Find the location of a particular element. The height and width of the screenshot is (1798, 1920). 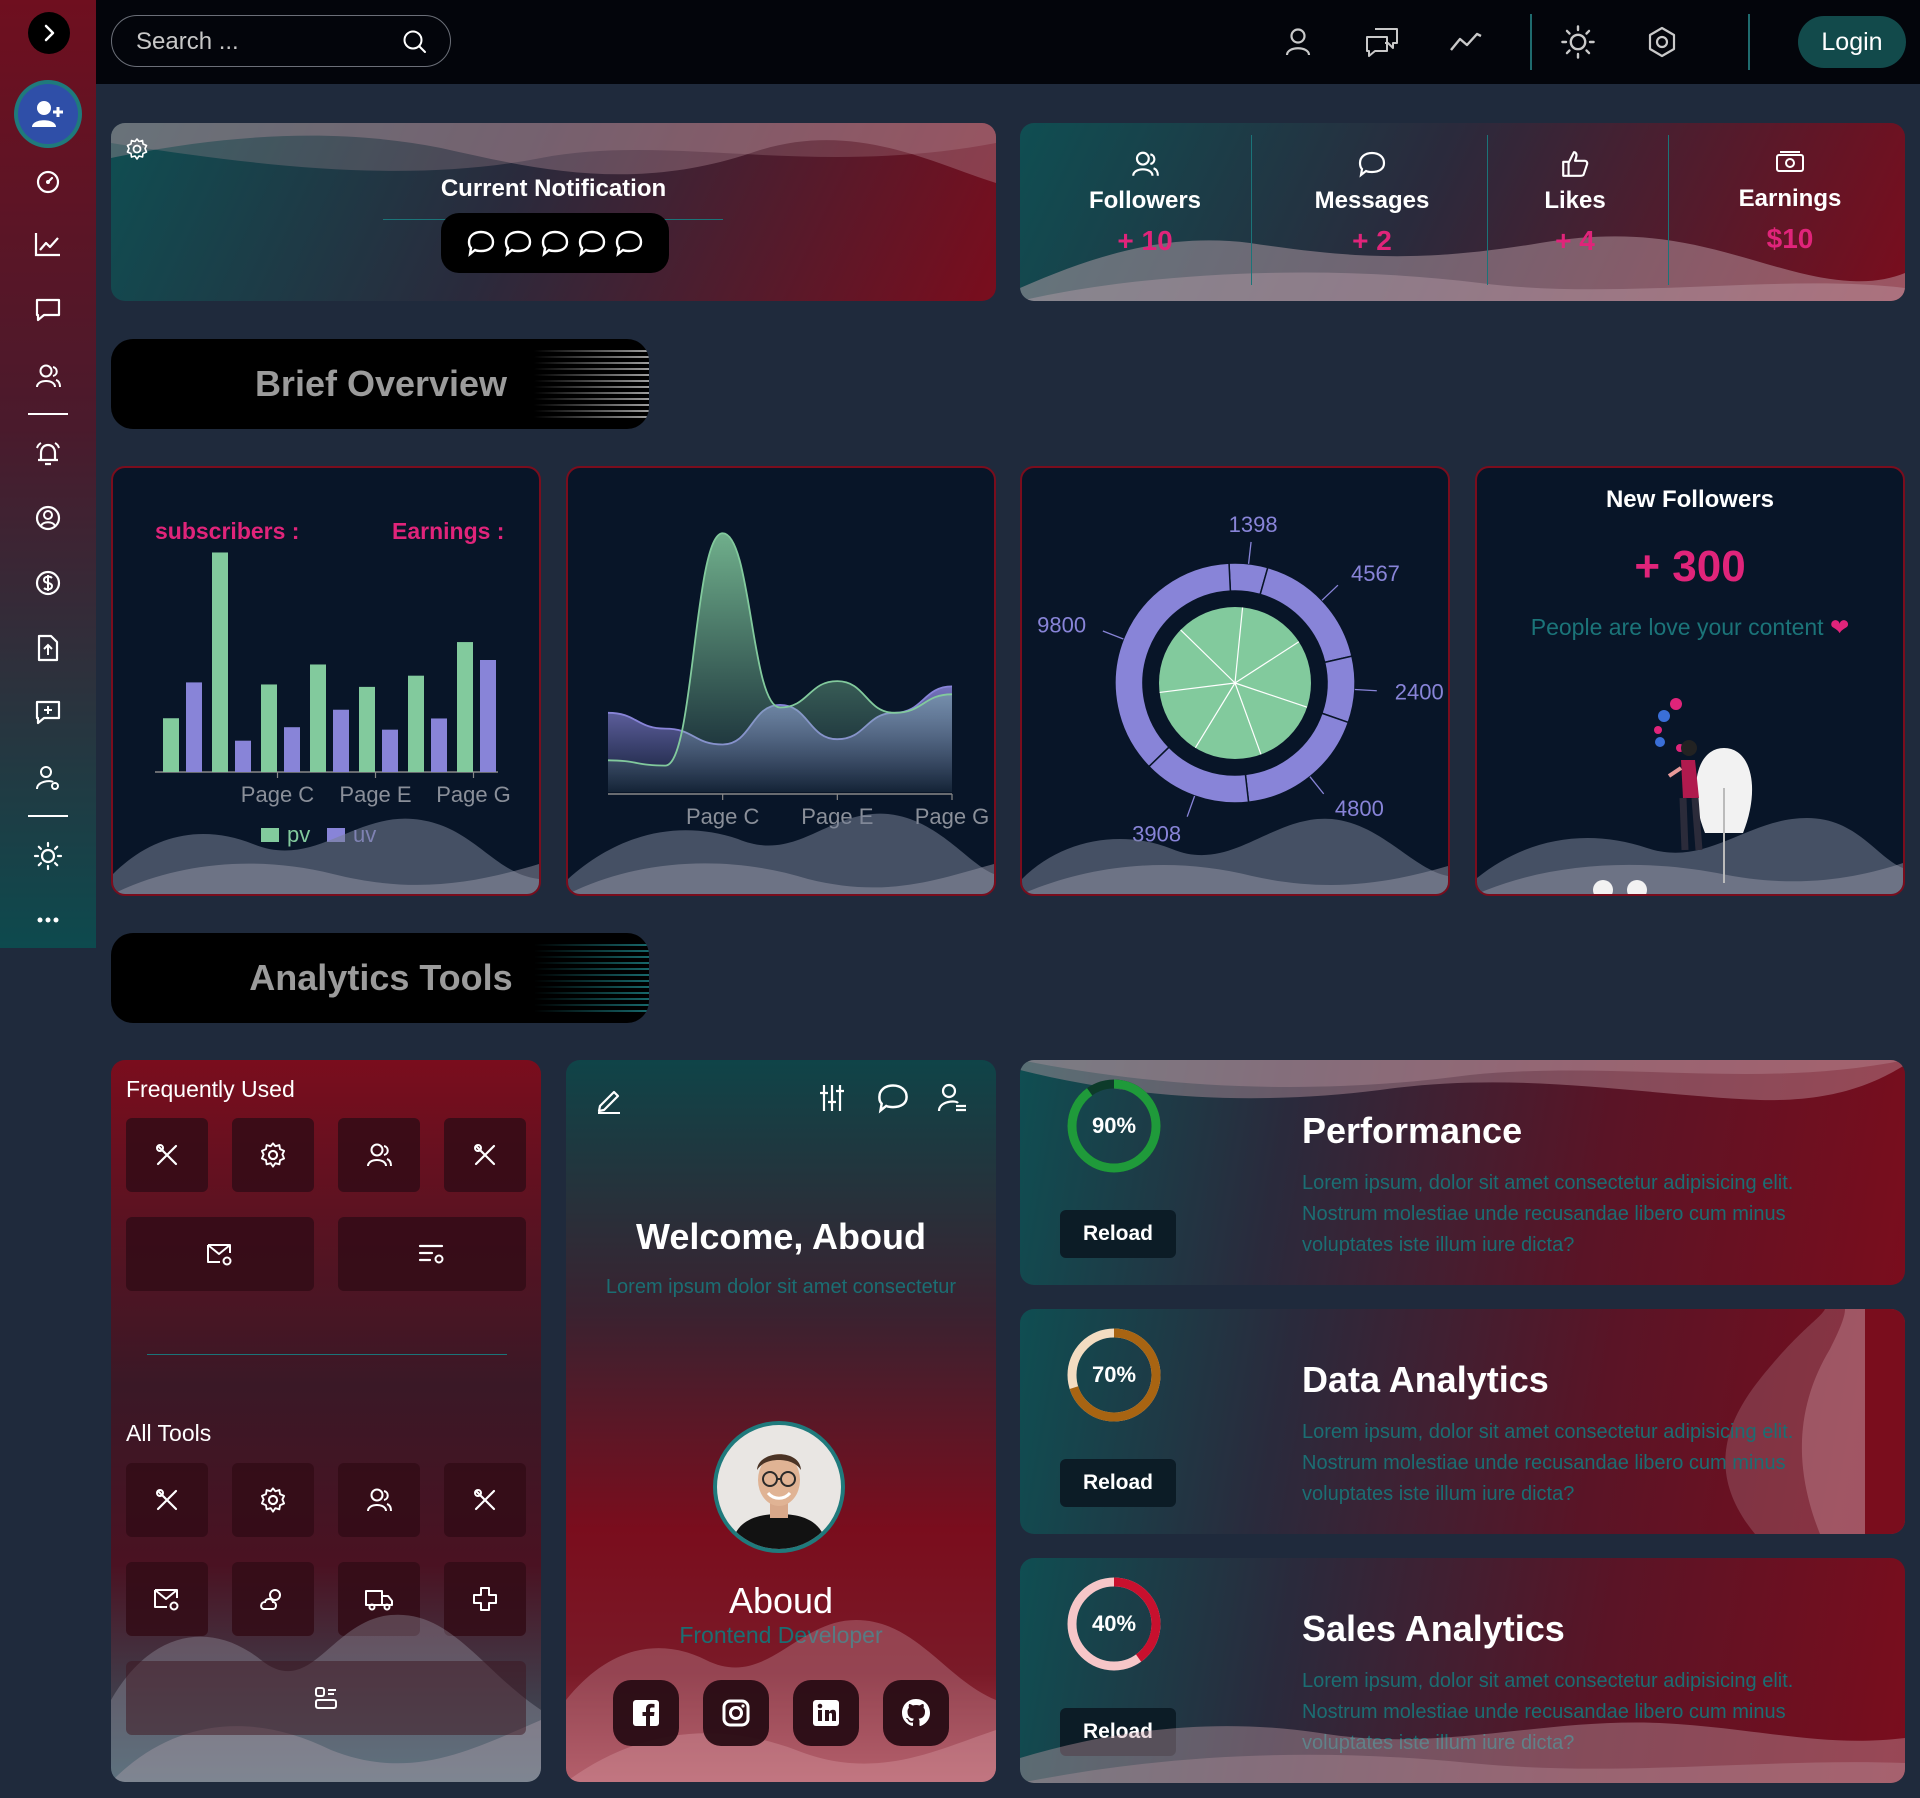

sun-icon is located at coordinates (1578, 42).